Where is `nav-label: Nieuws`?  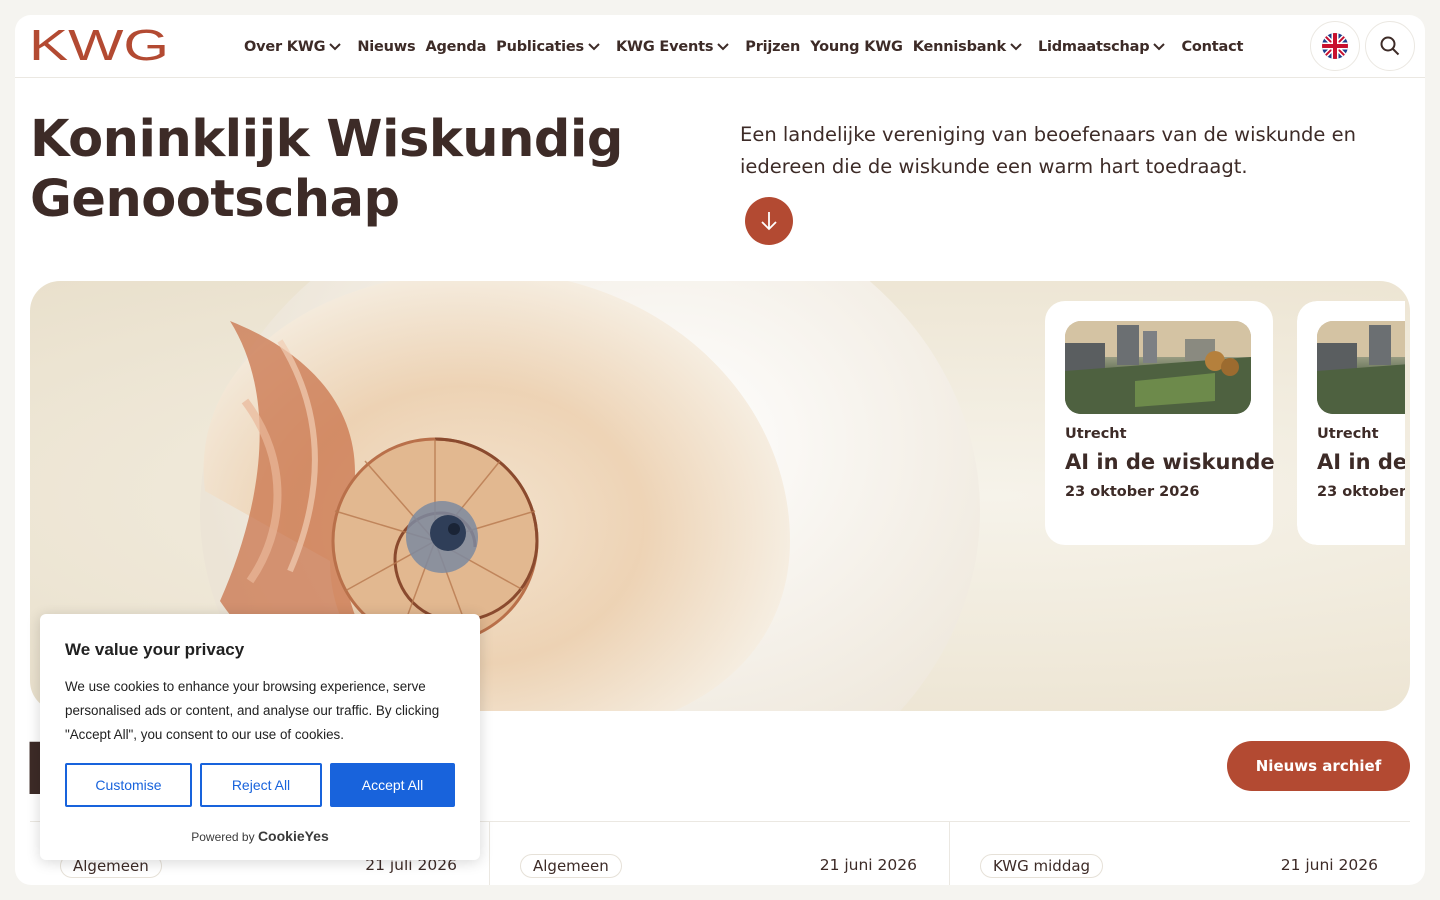 nav-label: Nieuws is located at coordinates (386, 46).